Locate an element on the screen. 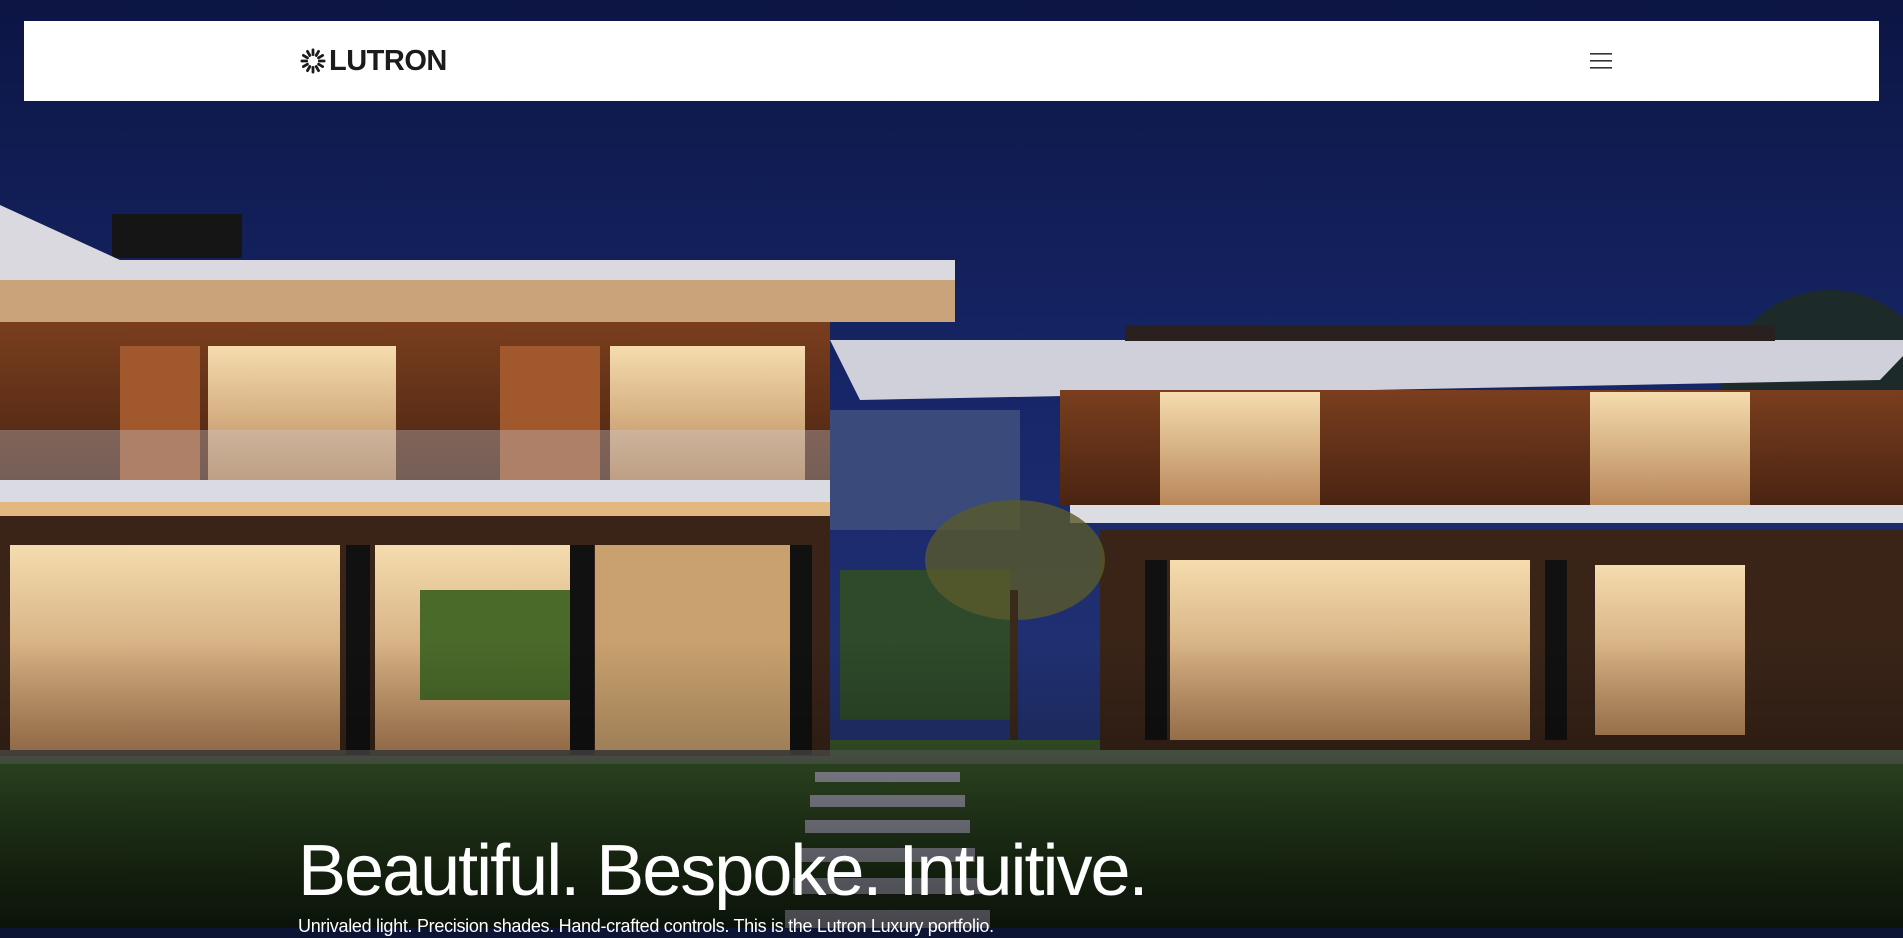  hero-headline: Beautiful. Bespoke. Intuitive. is located at coordinates (723, 871).